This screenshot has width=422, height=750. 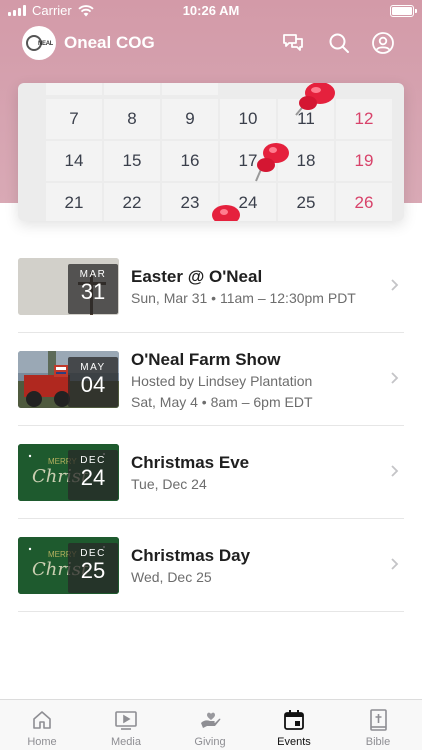 I want to click on tab-media: Media, so click(x=126, y=725).